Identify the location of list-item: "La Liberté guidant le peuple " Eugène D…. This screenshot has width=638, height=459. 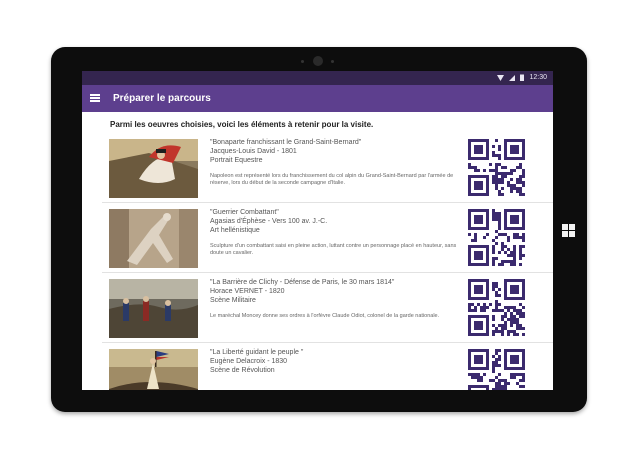
(327, 366).